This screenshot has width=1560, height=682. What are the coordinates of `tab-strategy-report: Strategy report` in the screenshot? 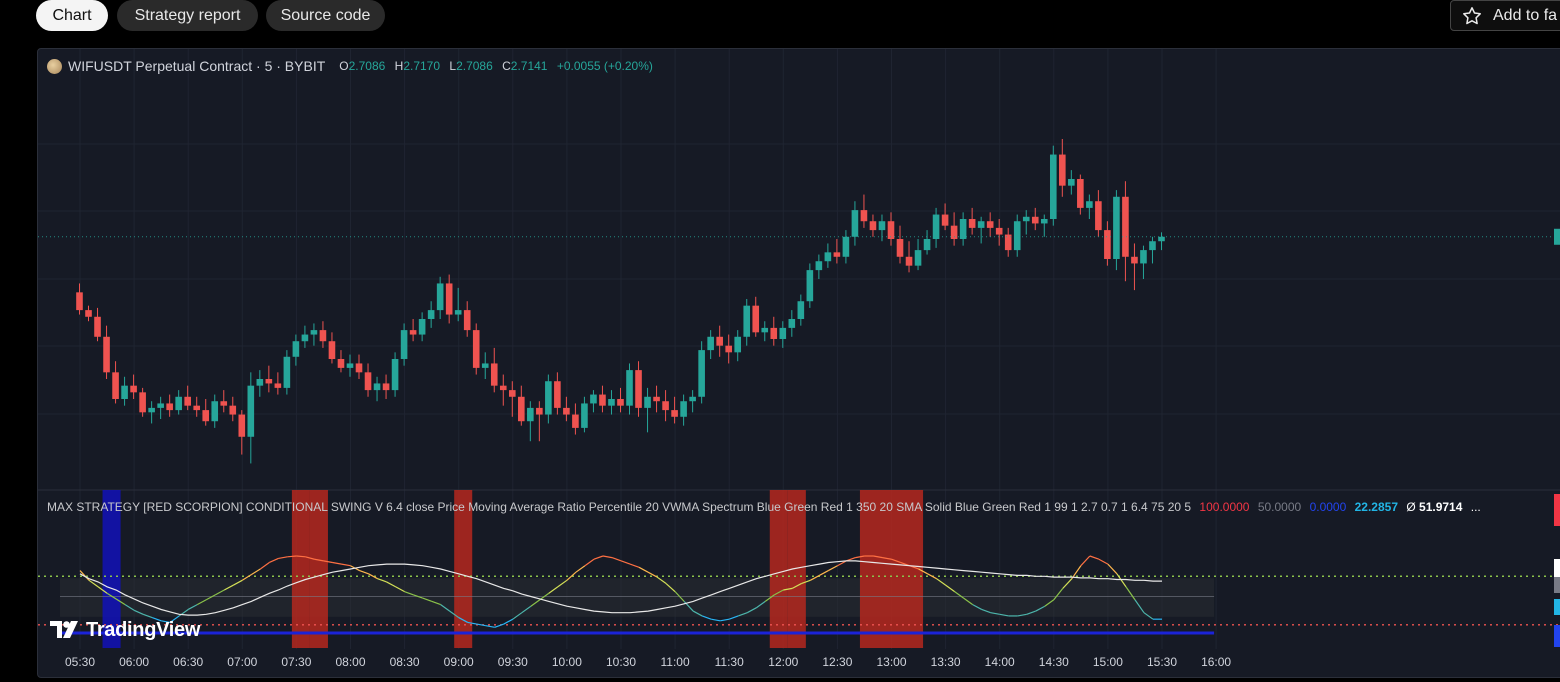 It's located at (187, 15).